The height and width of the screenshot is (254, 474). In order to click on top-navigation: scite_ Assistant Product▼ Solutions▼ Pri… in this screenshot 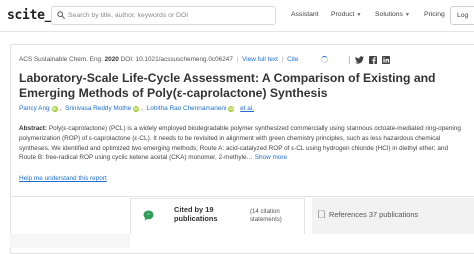, I will do `click(237, 16)`.